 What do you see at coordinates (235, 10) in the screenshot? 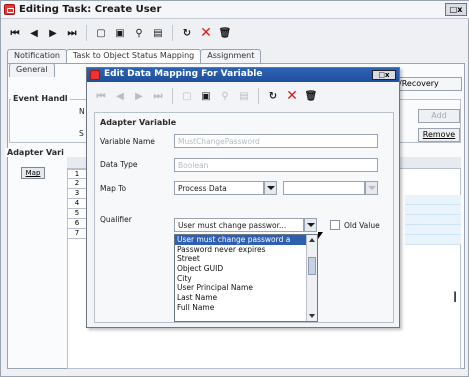
I see `window-title-bar: Editing Task: Create User □x` at bounding box center [235, 10].